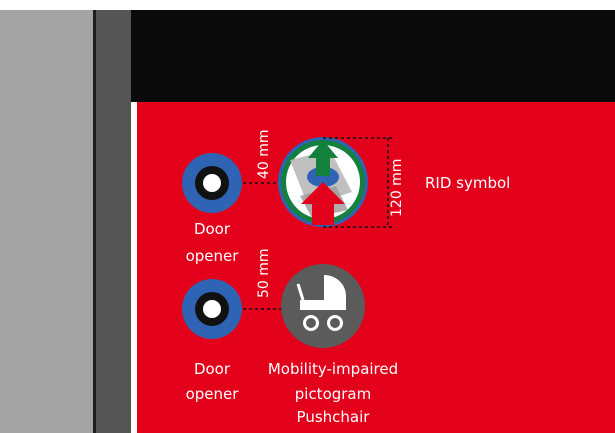 The height and width of the screenshot is (433, 615). I want to click on pictogram-label-line2: pictogram, so click(333, 394).